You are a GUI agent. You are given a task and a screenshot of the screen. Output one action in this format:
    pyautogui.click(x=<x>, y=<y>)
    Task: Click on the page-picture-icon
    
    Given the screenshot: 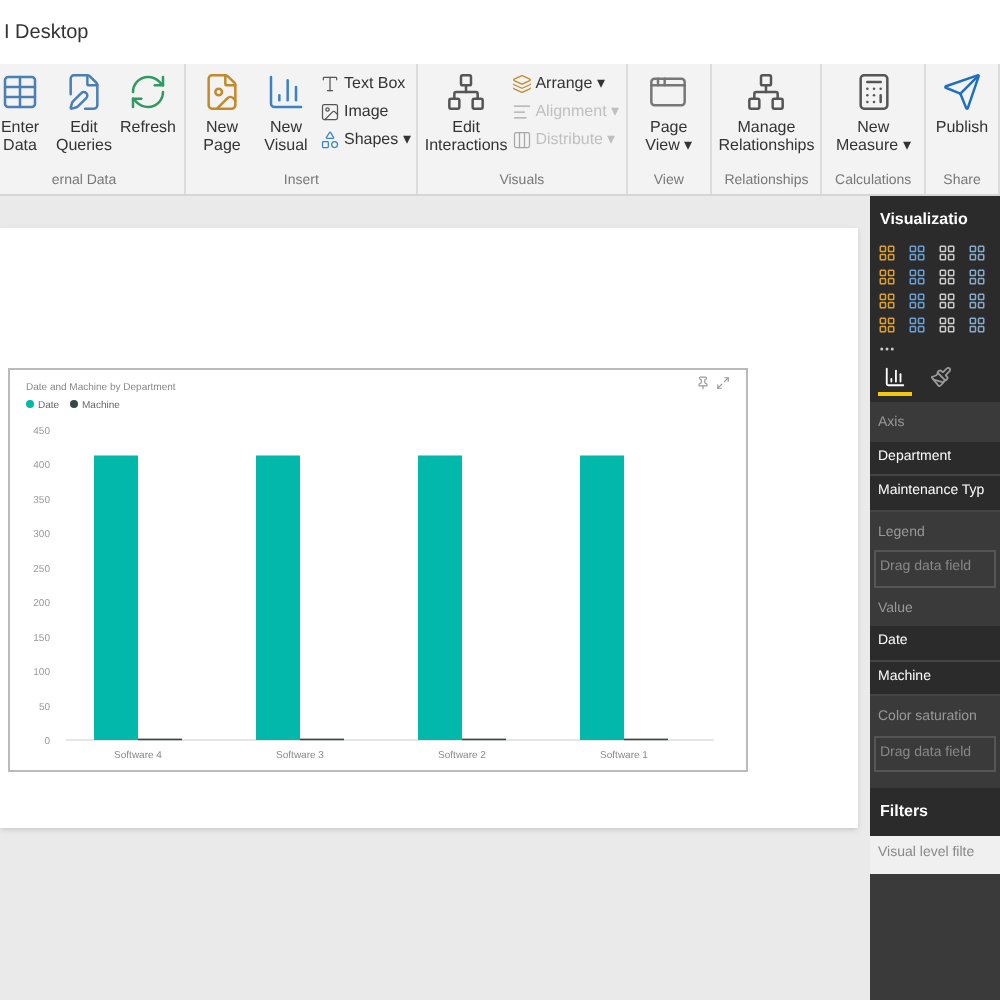 What is the action you would take?
    pyautogui.click(x=222, y=92)
    